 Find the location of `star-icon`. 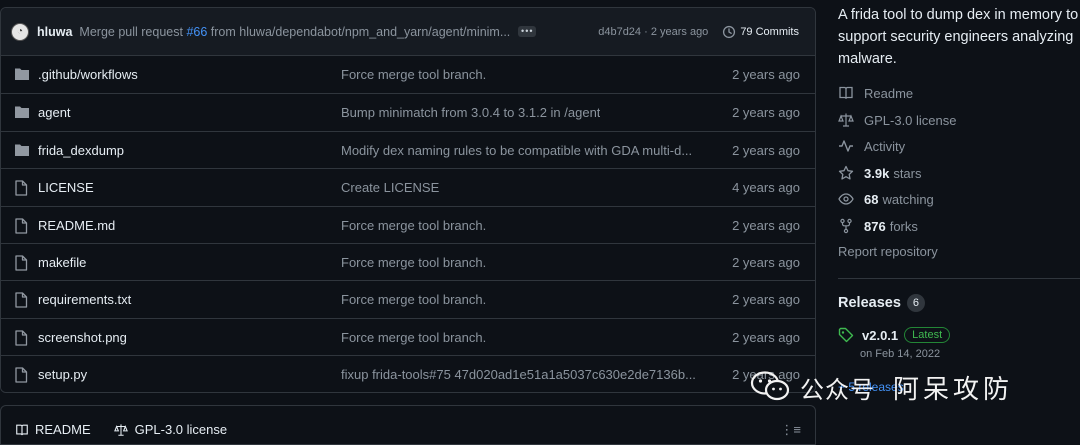

star-icon is located at coordinates (846, 172).